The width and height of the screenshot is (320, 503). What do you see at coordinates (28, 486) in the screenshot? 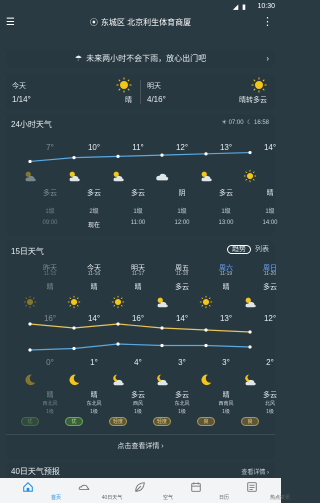
I see `home-icon` at bounding box center [28, 486].